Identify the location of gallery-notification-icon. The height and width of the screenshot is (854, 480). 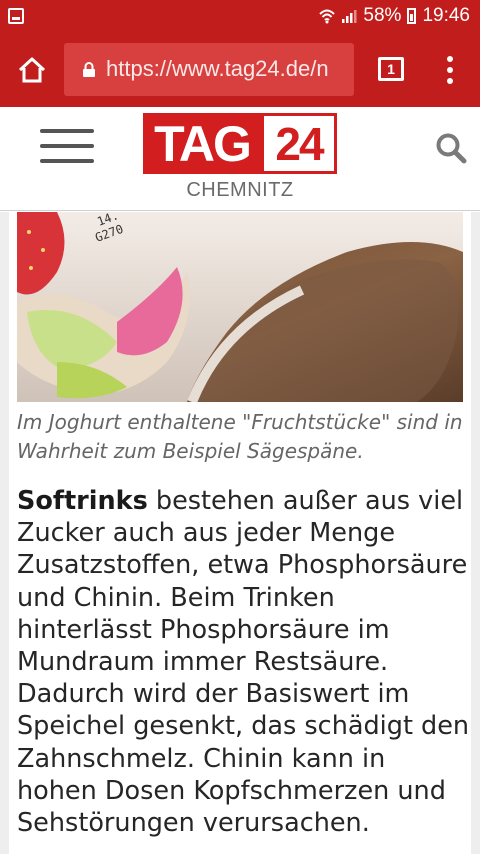
(16, 16).